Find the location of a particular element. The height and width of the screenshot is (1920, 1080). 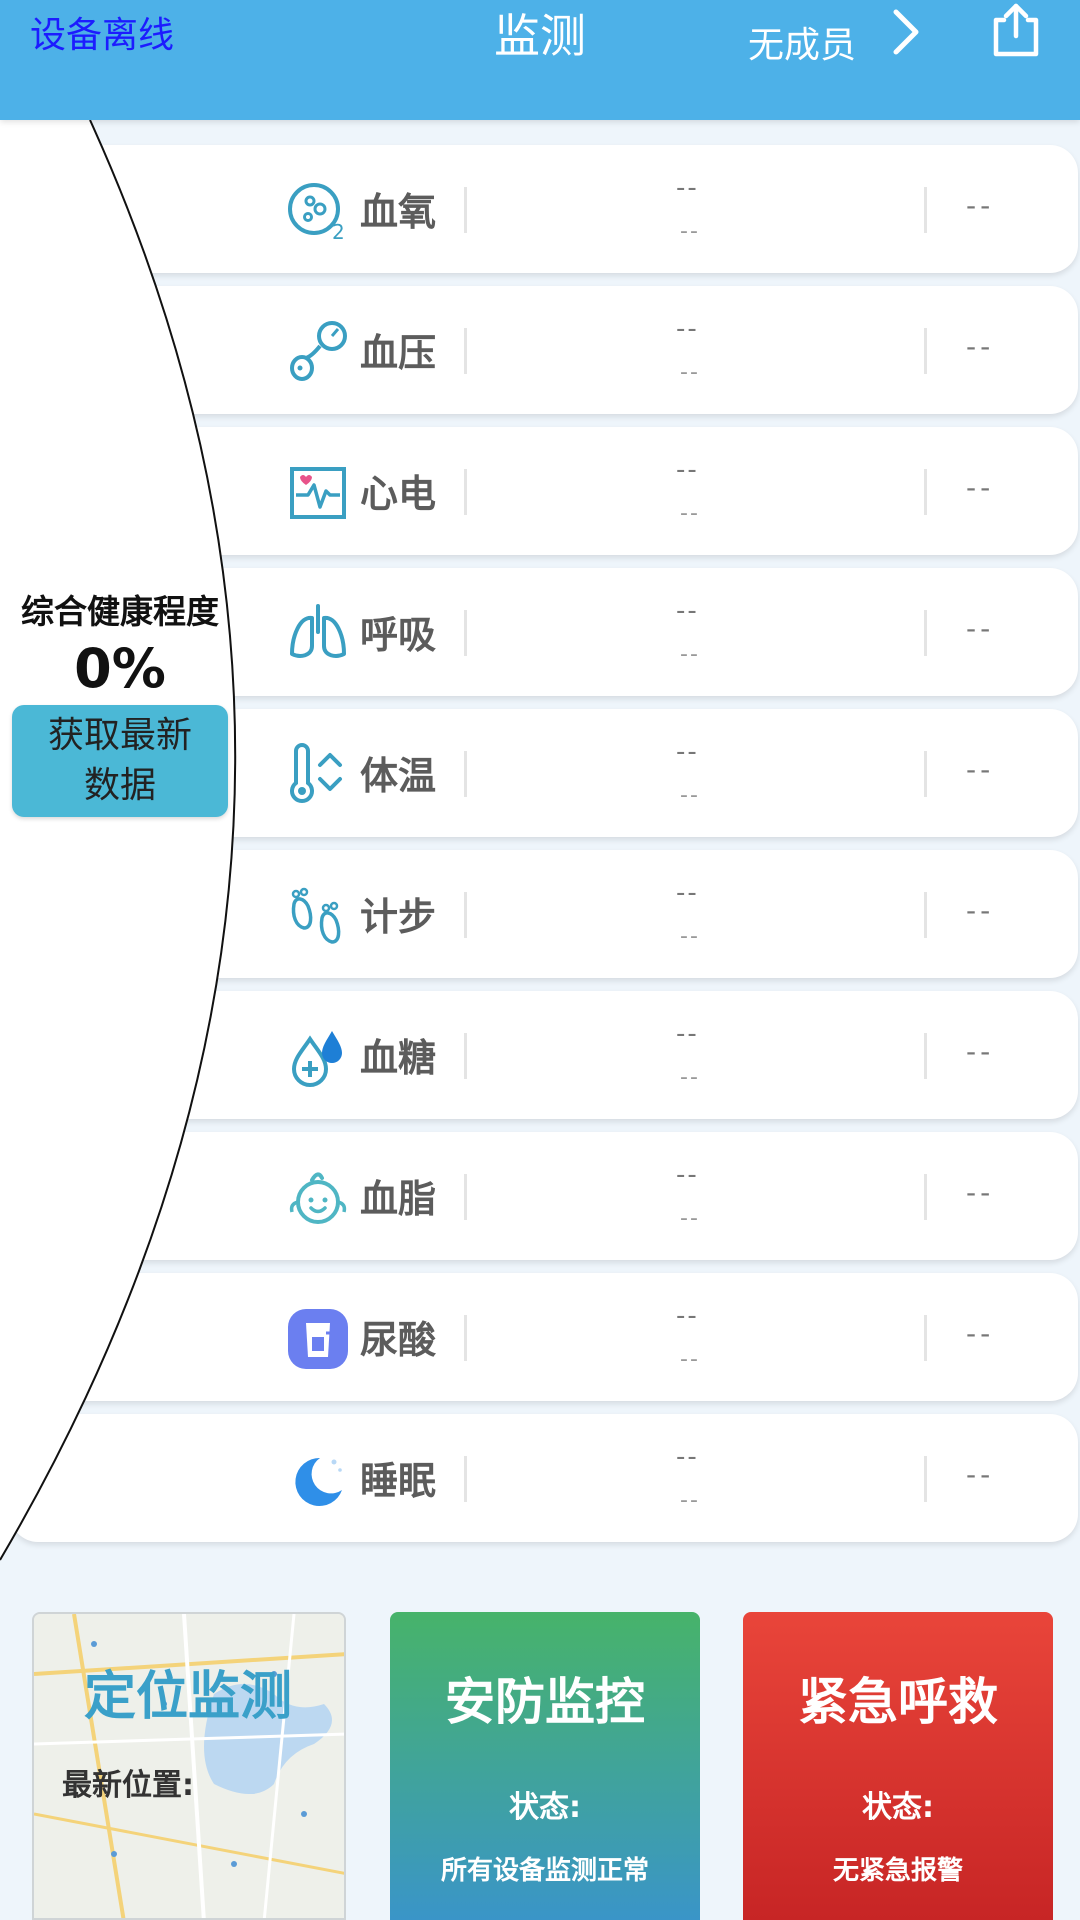

metric-row-uric-acid: 尿酸 -- -- -- is located at coordinates (544, 1337).